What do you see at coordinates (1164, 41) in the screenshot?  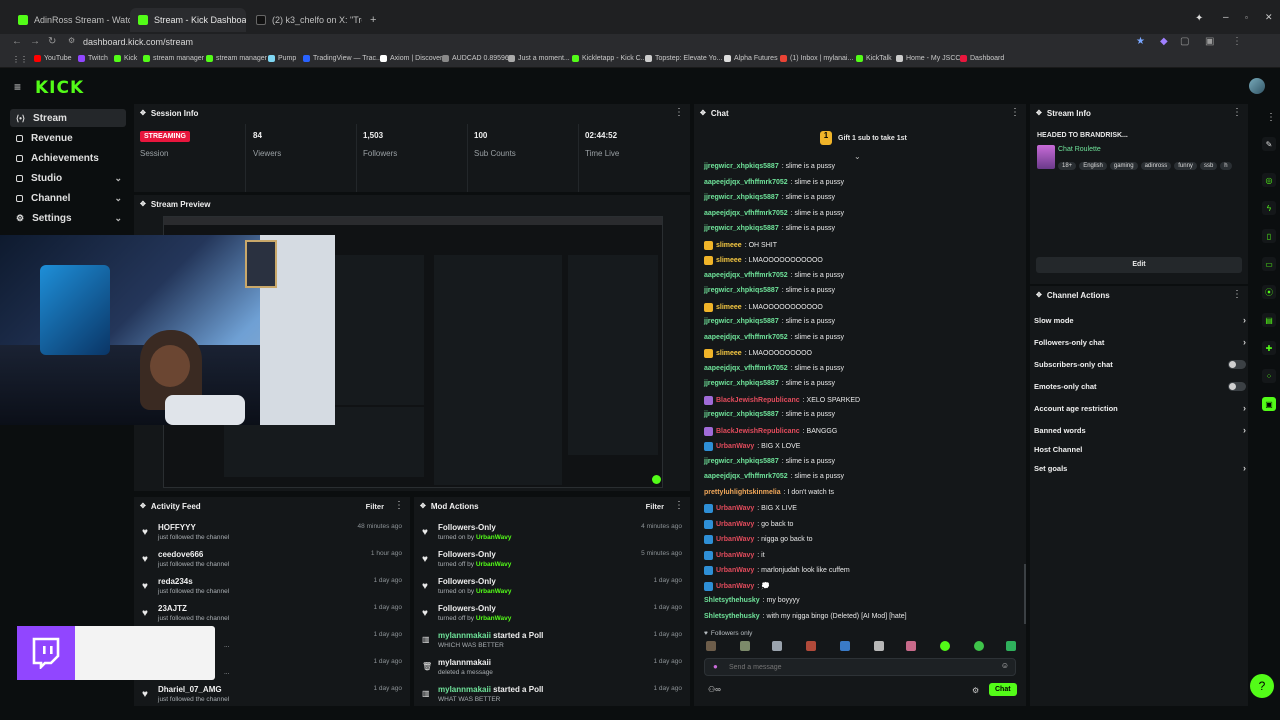 I see `extension-icon: ◆` at bounding box center [1164, 41].